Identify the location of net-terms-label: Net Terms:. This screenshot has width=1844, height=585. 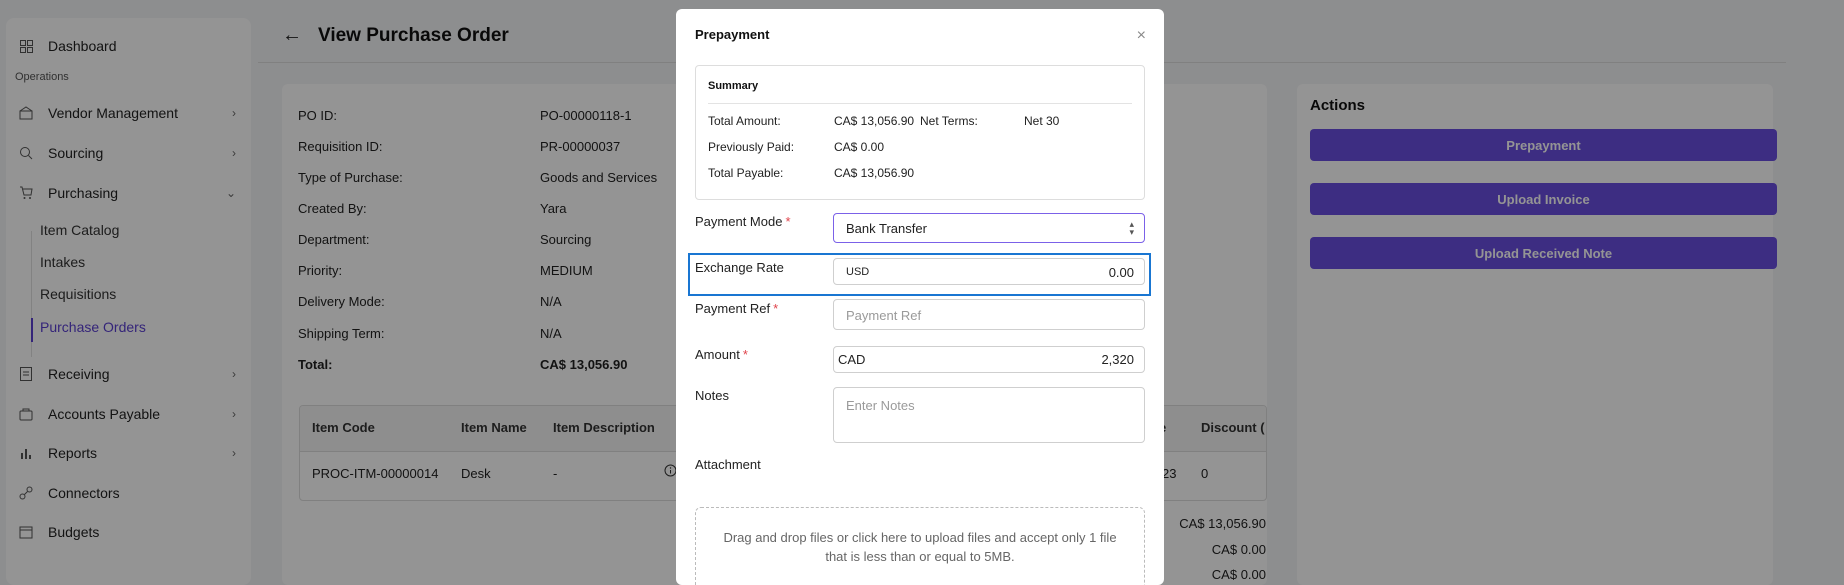
(949, 121).